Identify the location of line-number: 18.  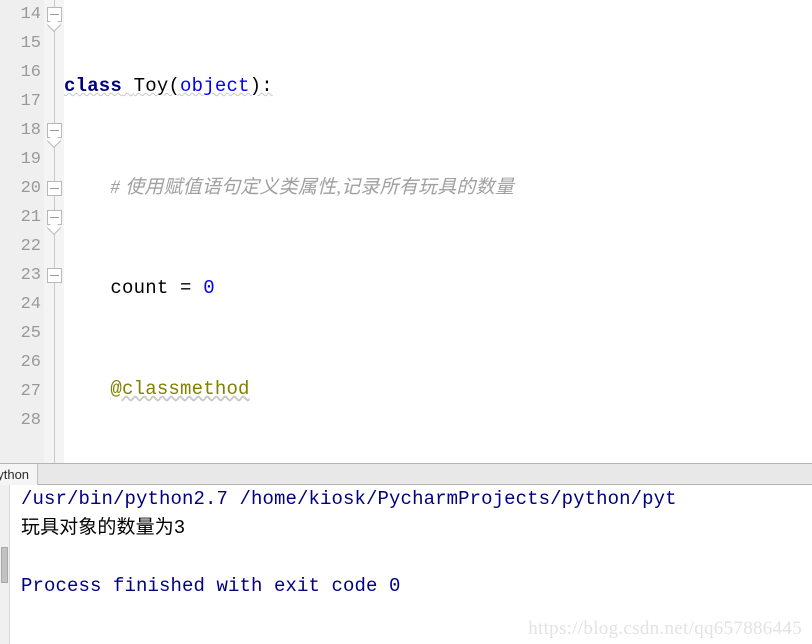
(30, 130).